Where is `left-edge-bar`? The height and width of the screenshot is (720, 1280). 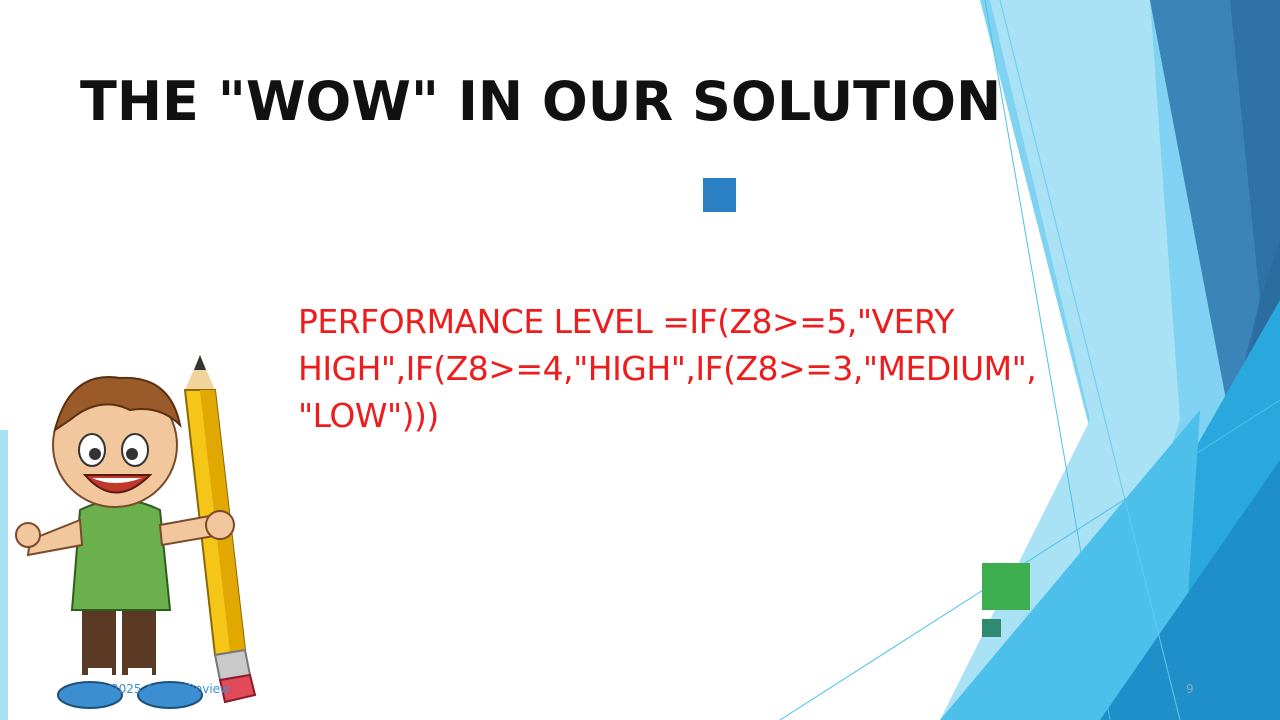 left-edge-bar is located at coordinates (4, 575).